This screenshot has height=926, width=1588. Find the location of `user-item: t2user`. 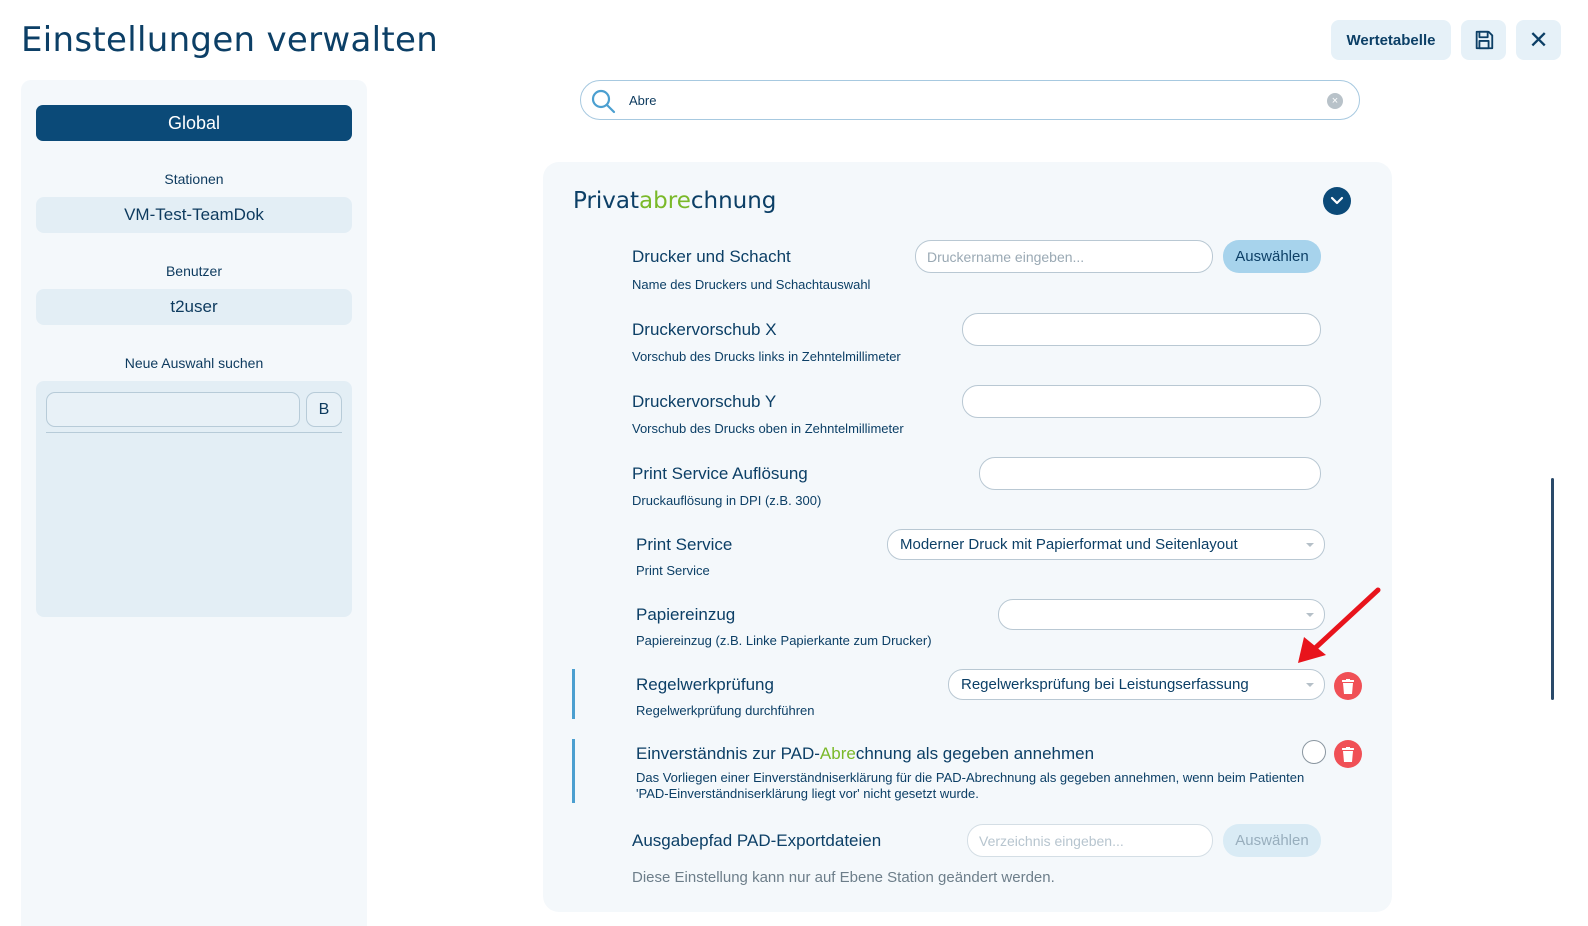

user-item: t2user is located at coordinates (194, 307).